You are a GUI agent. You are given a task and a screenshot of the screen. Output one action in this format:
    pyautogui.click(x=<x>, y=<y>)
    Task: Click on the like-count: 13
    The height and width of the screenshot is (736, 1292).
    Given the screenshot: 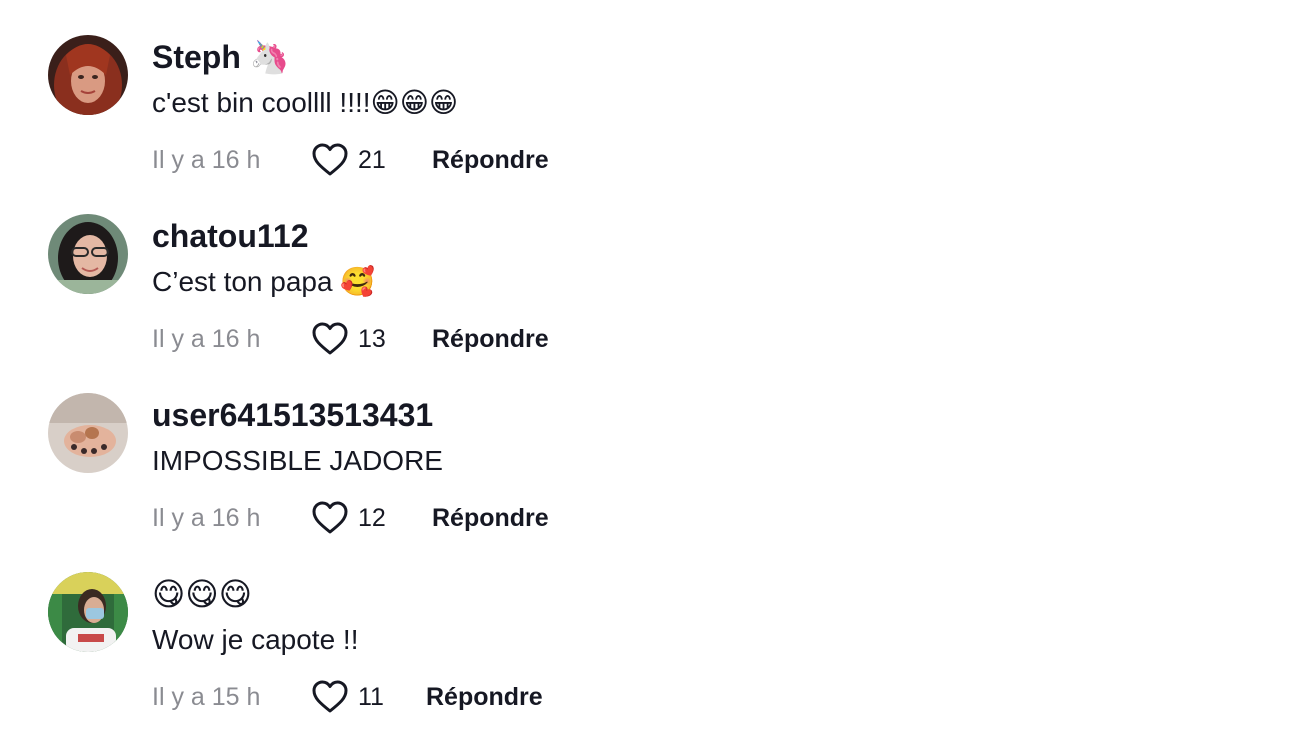 What is the action you would take?
    pyautogui.click(x=372, y=338)
    